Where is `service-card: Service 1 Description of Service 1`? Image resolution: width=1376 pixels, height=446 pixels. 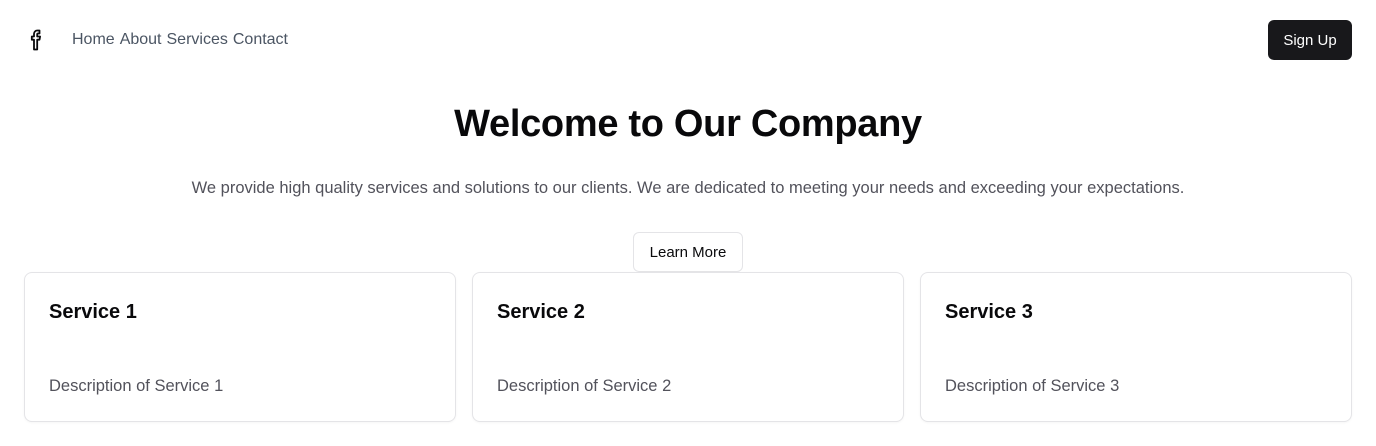
service-card: Service 1 Description of Service 1 is located at coordinates (240, 347).